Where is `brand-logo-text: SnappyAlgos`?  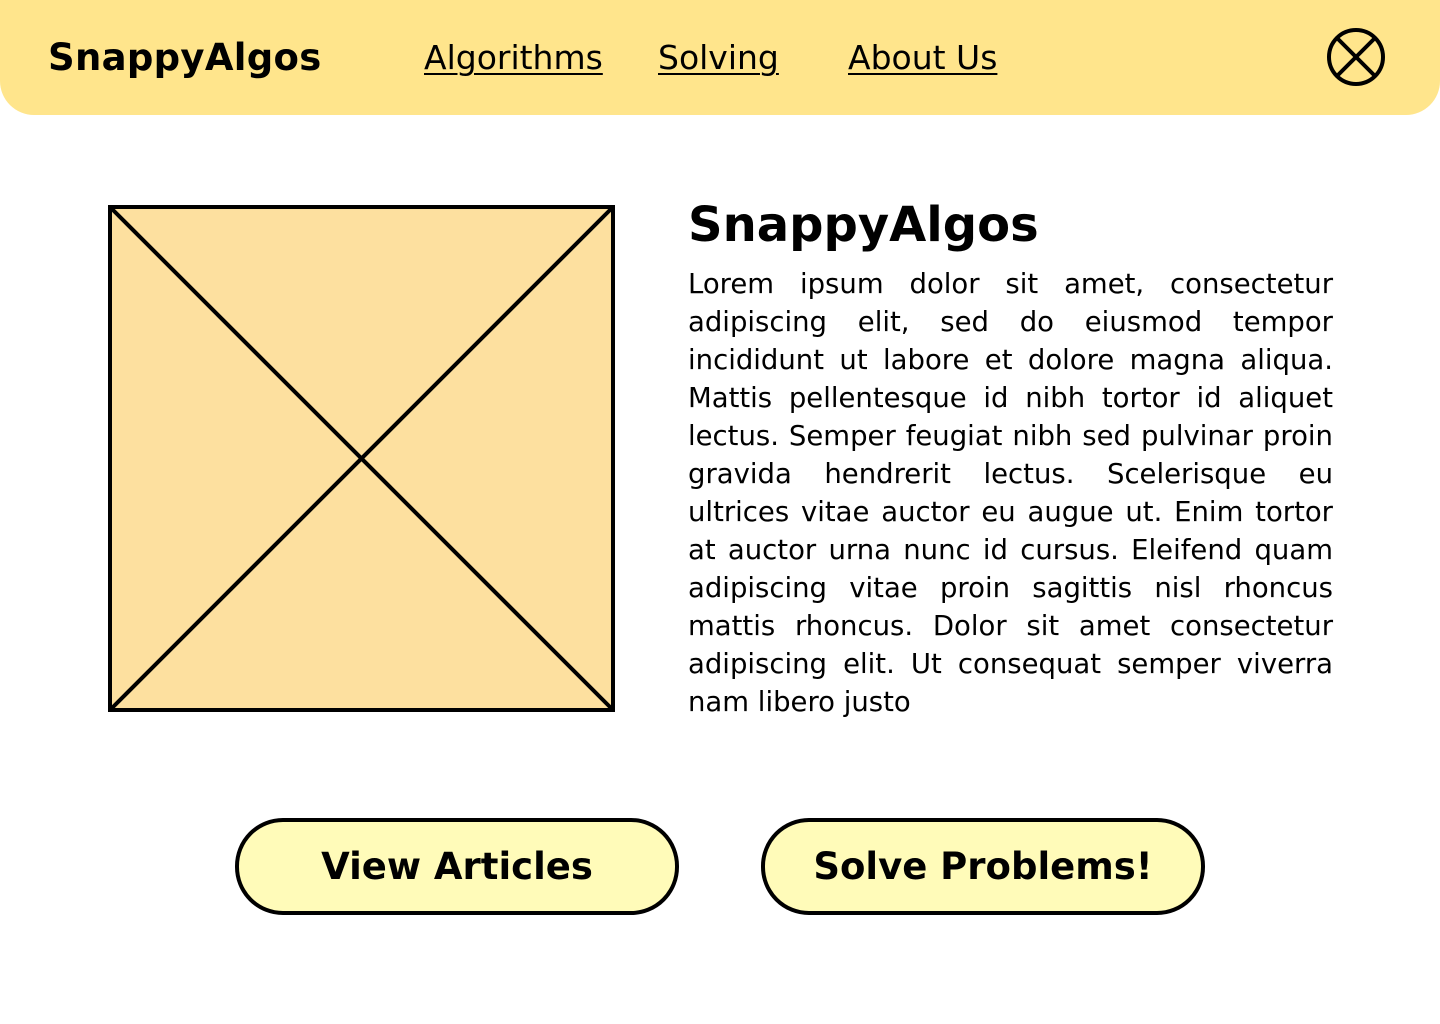
brand-logo-text: SnappyAlgos is located at coordinates (185, 58).